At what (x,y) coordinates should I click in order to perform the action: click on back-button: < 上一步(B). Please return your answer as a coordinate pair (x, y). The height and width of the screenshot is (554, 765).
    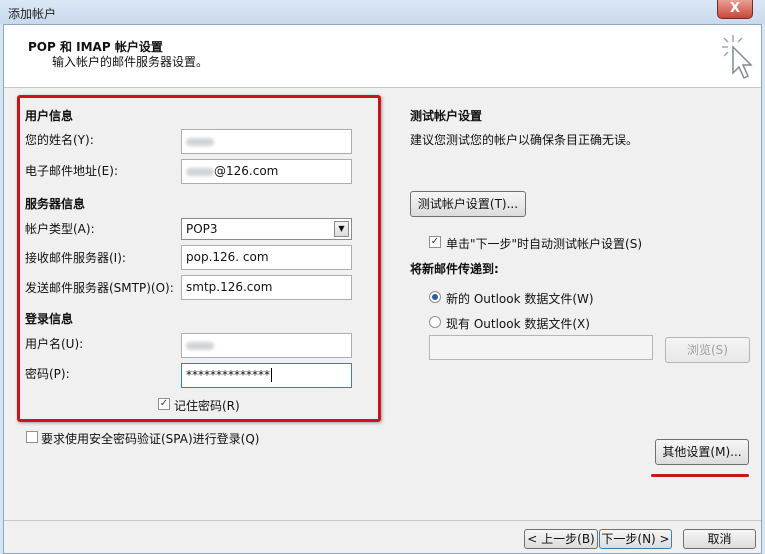
    Looking at the image, I should click on (561, 539).